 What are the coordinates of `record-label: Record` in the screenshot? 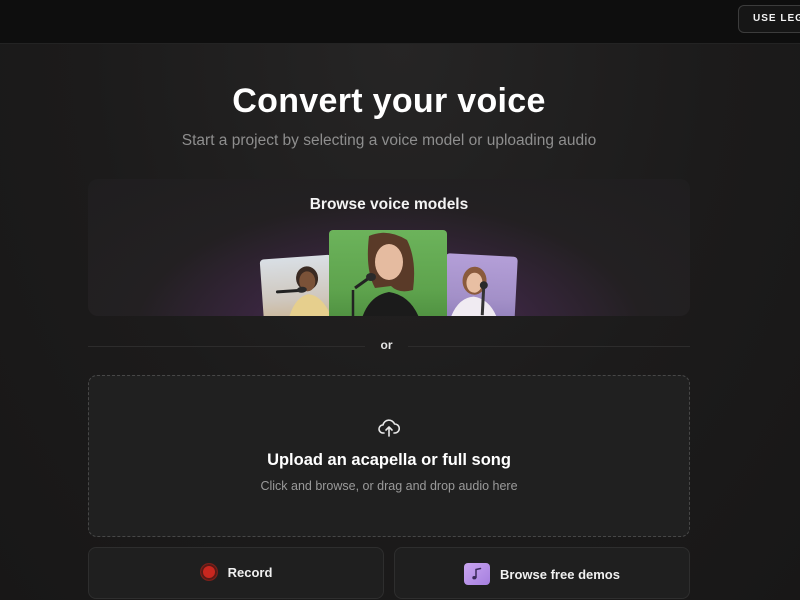 It's located at (250, 572).